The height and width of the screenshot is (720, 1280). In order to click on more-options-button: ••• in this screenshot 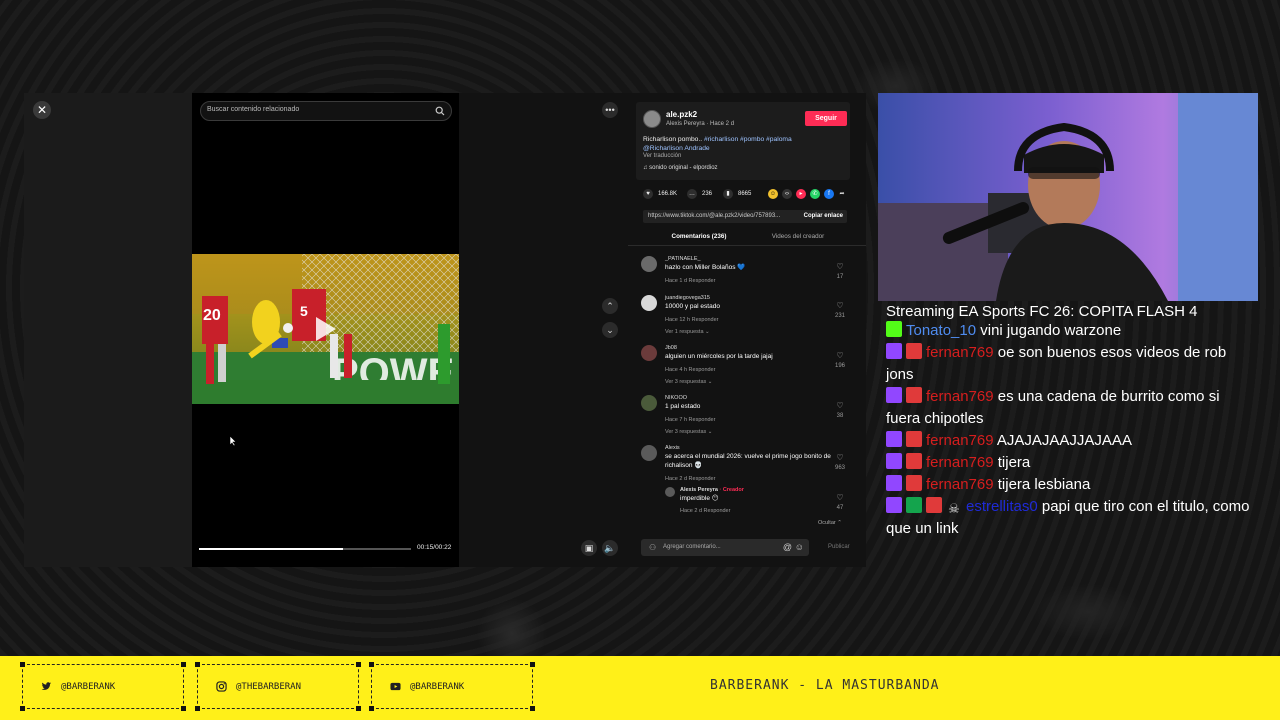, I will do `click(610, 110)`.